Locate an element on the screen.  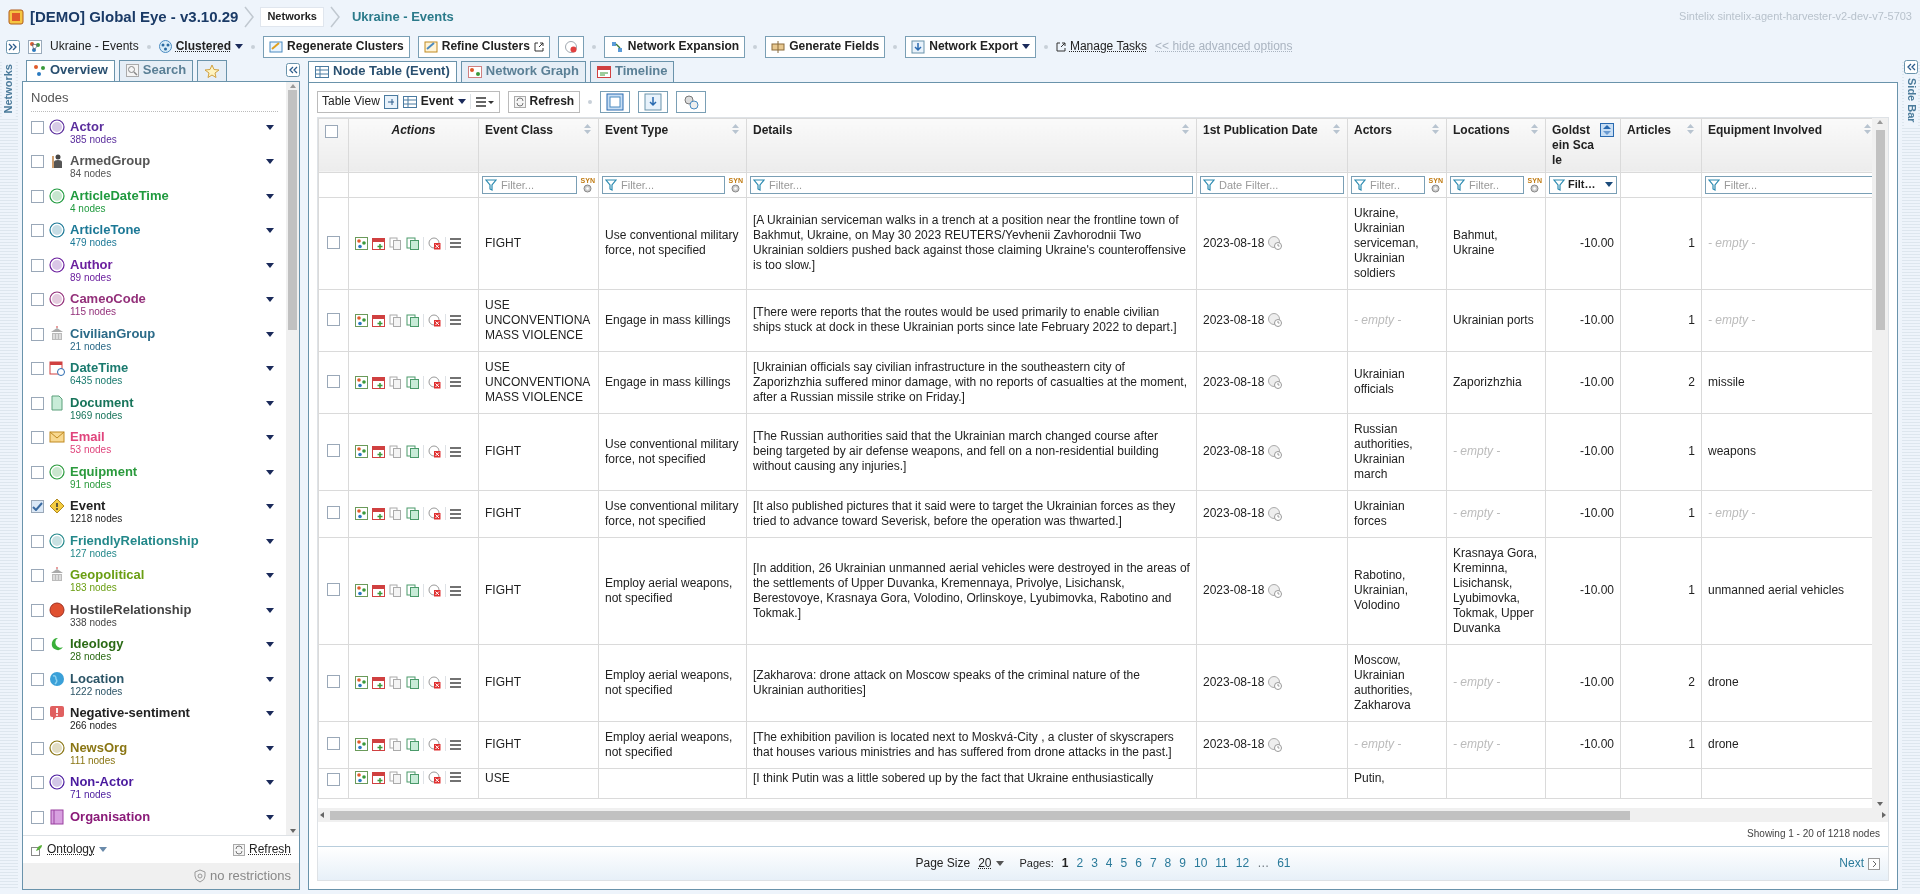
layout-dropdown: Clustered is located at coordinates (201, 47).